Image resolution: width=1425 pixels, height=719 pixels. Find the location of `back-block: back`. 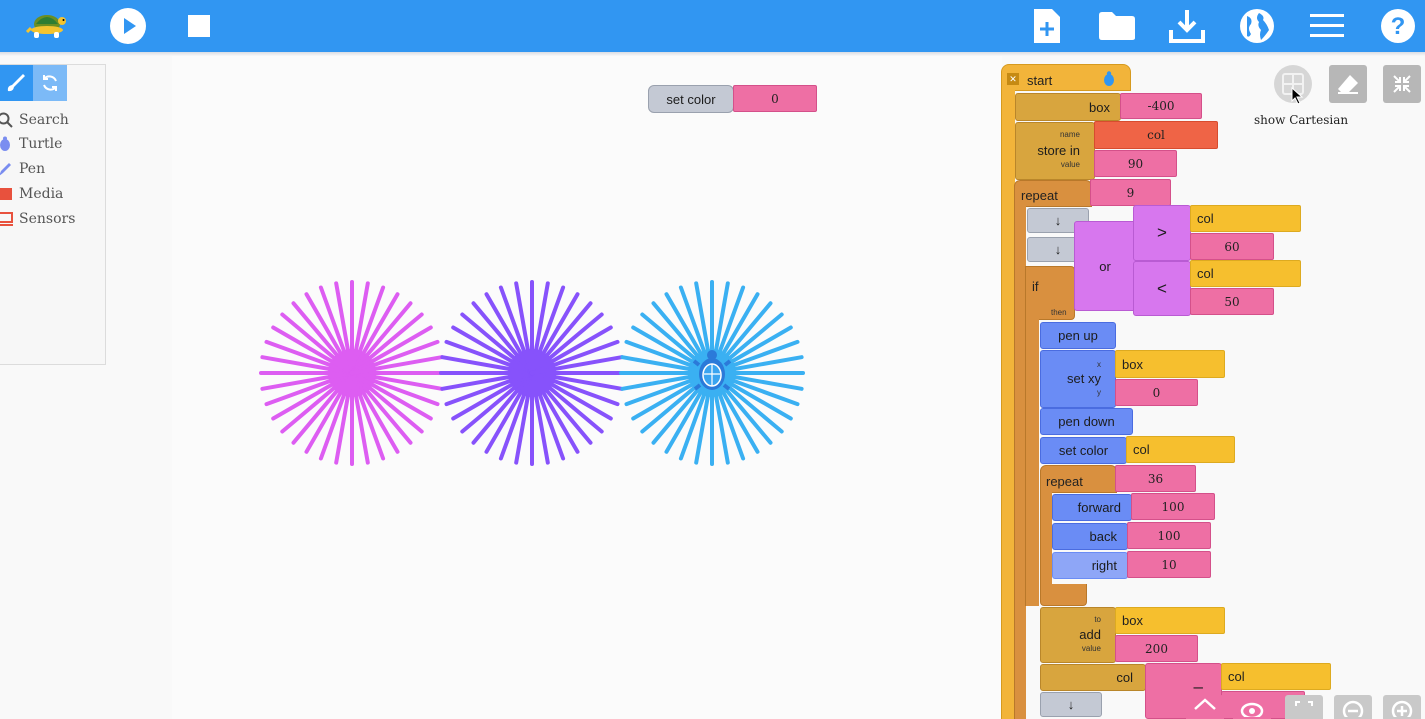

back-block: back is located at coordinates (1090, 536).